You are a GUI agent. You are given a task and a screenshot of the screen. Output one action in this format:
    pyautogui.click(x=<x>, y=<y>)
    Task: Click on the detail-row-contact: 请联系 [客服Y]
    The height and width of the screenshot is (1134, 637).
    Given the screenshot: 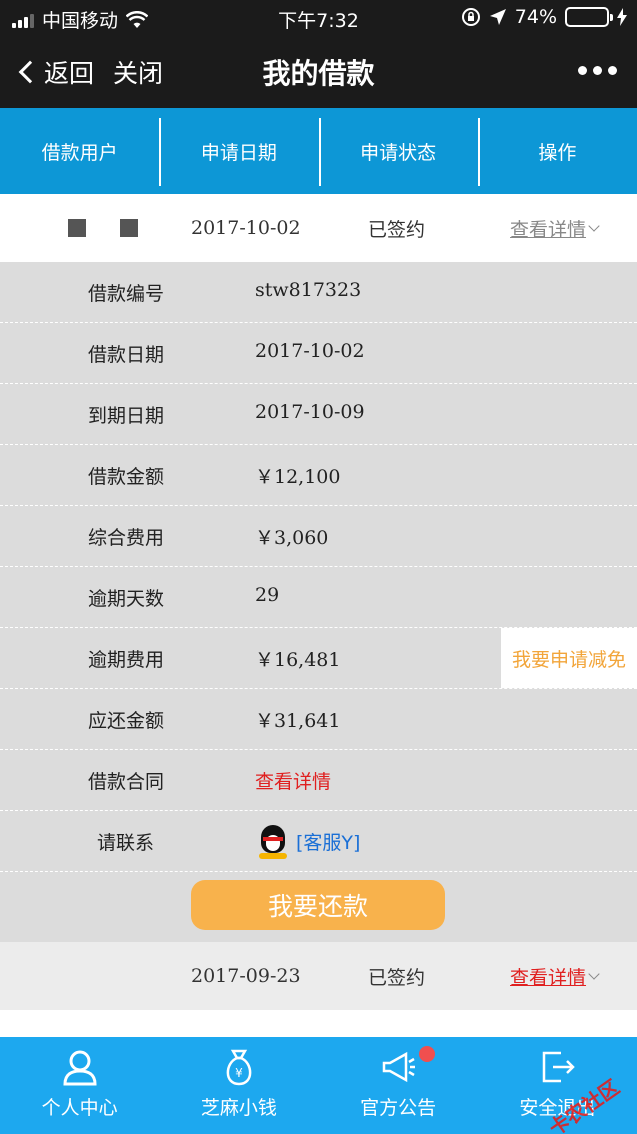 What is the action you would take?
    pyautogui.click(x=318, y=841)
    